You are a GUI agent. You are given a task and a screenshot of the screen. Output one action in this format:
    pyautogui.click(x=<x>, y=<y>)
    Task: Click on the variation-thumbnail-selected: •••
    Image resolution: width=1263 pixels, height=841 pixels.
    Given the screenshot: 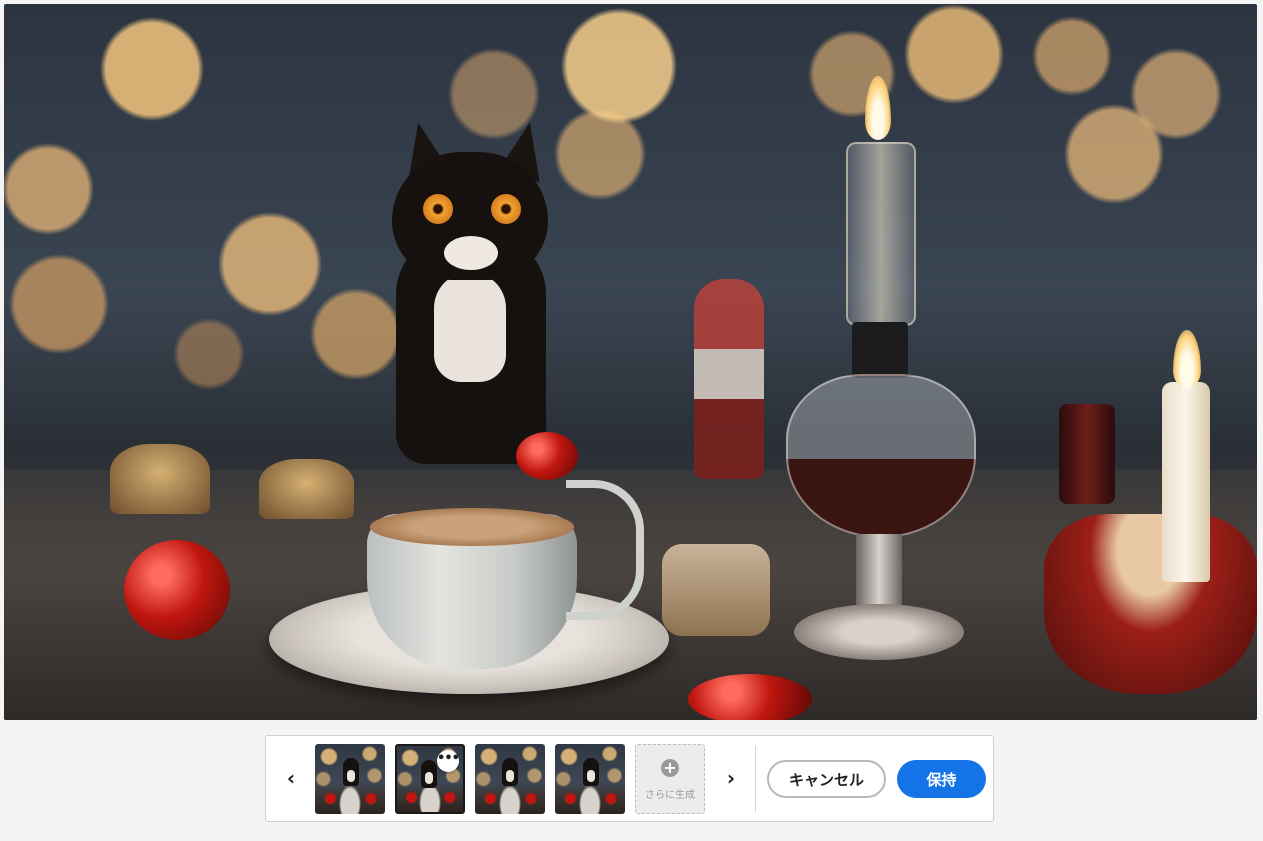 What is the action you would take?
    pyautogui.click(x=430, y=779)
    